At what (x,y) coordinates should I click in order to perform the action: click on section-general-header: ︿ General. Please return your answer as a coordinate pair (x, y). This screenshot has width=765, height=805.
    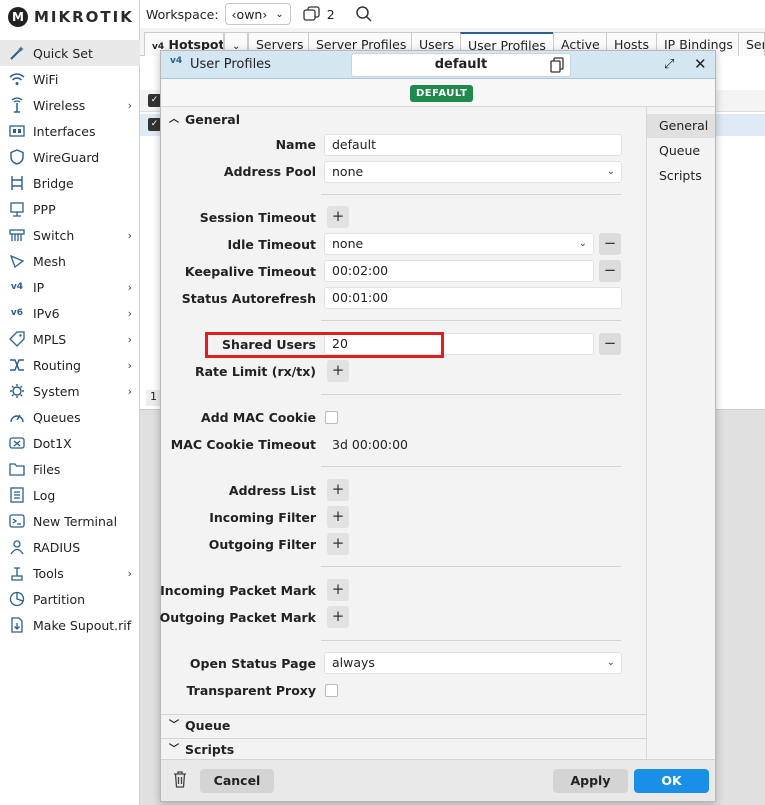
    Looking at the image, I should click on (404, 120).